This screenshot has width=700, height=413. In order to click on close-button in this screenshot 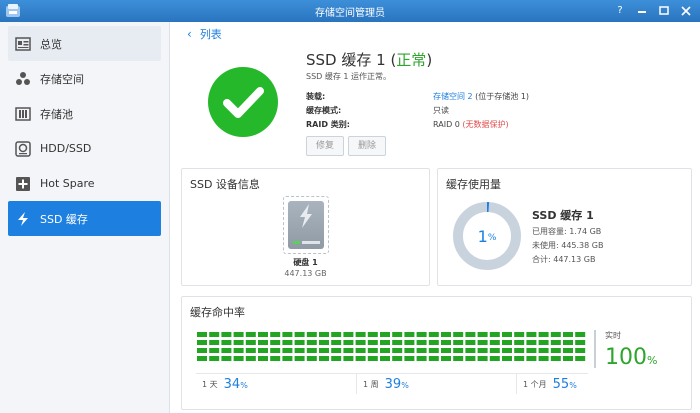, I will do `click(686, 11)`.